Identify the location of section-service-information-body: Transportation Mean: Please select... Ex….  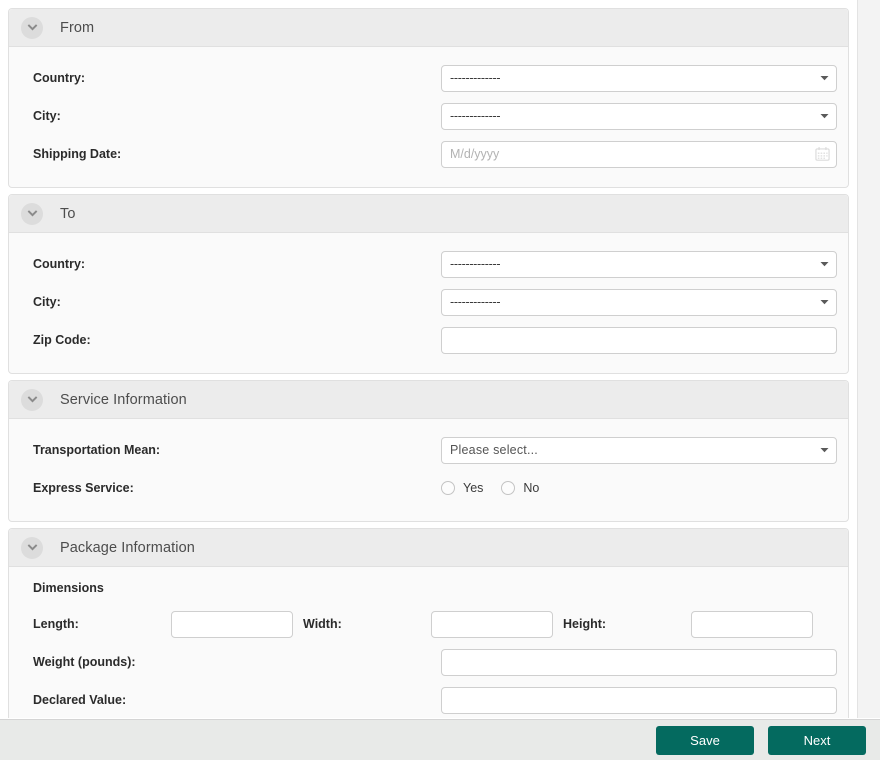
(428, 470).